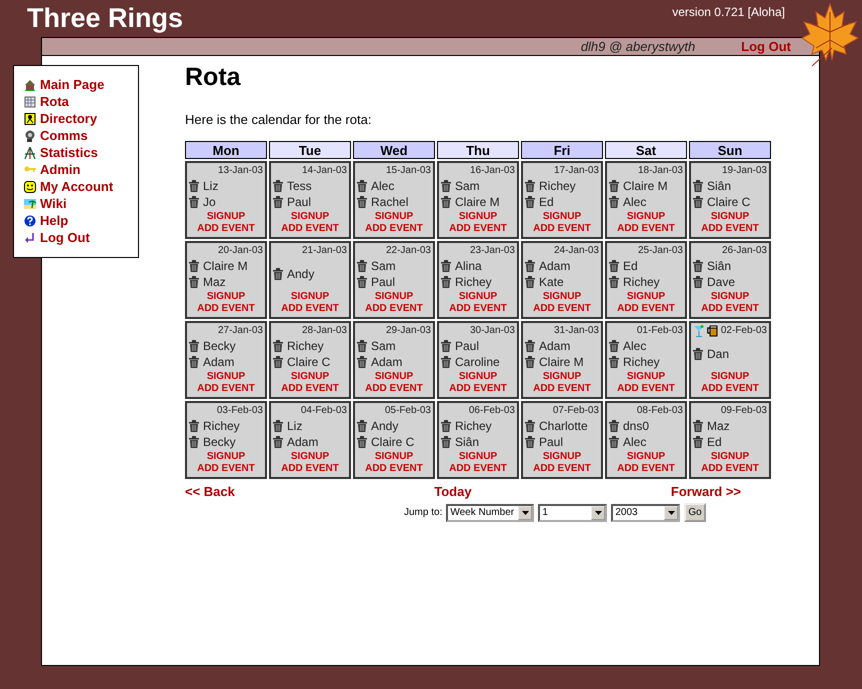 The height and width of the screenshot is (689, 862). I want to click on volunteer-name: Adam, so click(218, 362).